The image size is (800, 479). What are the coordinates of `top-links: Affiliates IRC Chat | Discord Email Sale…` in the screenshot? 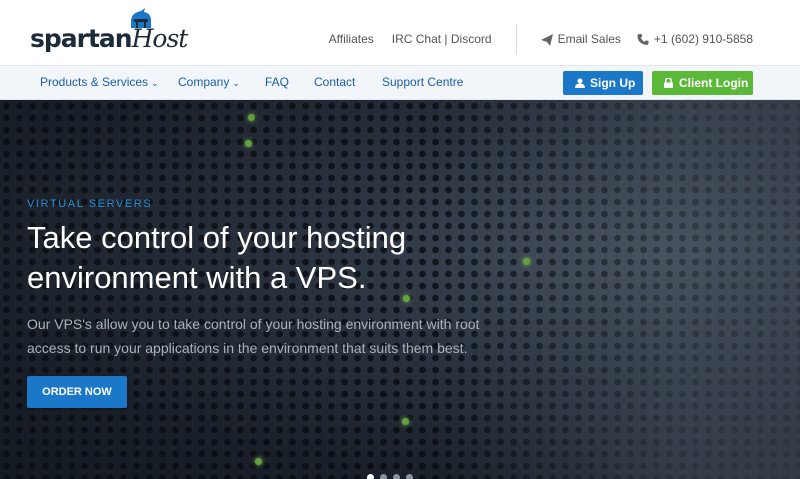 It's located at (541, 39).